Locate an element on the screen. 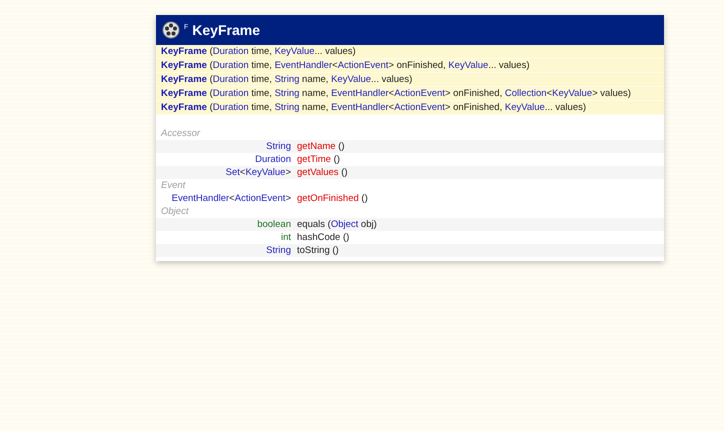 Image resolution: width=724 pixels, height=431 pixels. return-type: int is located at coordinates (285, 237).